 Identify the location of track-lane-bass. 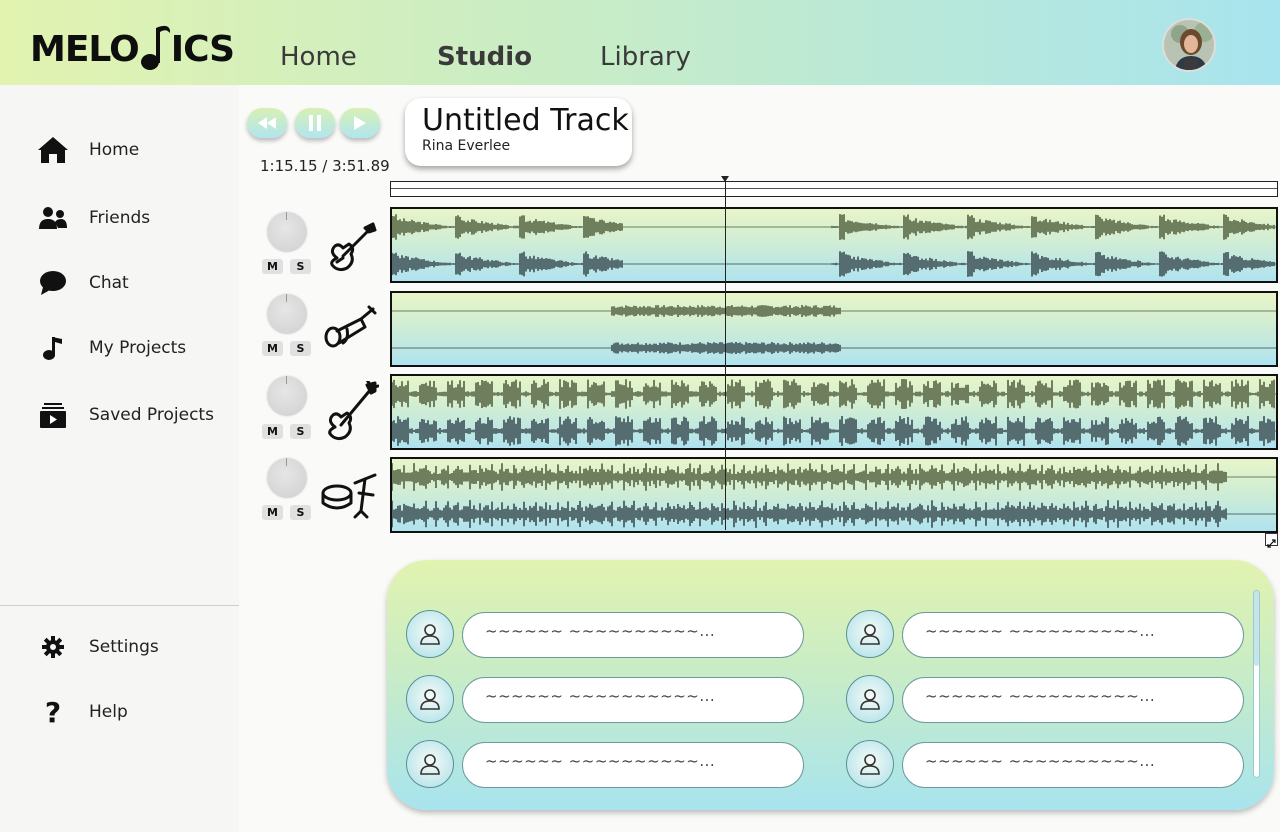
(834, 412).